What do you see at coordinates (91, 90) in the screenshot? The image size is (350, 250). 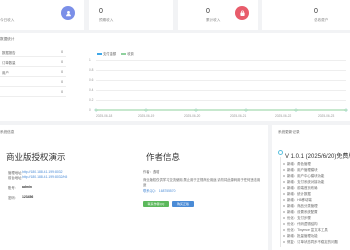 I see `y-tick: 0.4` at bounding box center [91, 90].